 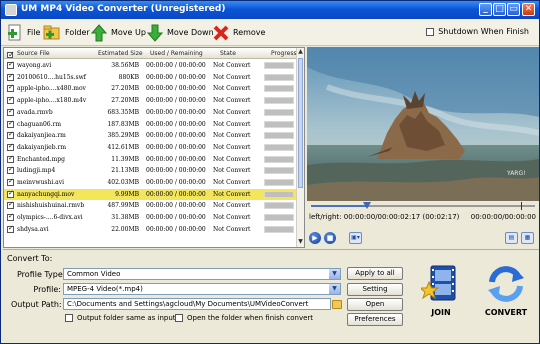 I want to click on add-folder-label: Folder, so click(x=77, y=32).